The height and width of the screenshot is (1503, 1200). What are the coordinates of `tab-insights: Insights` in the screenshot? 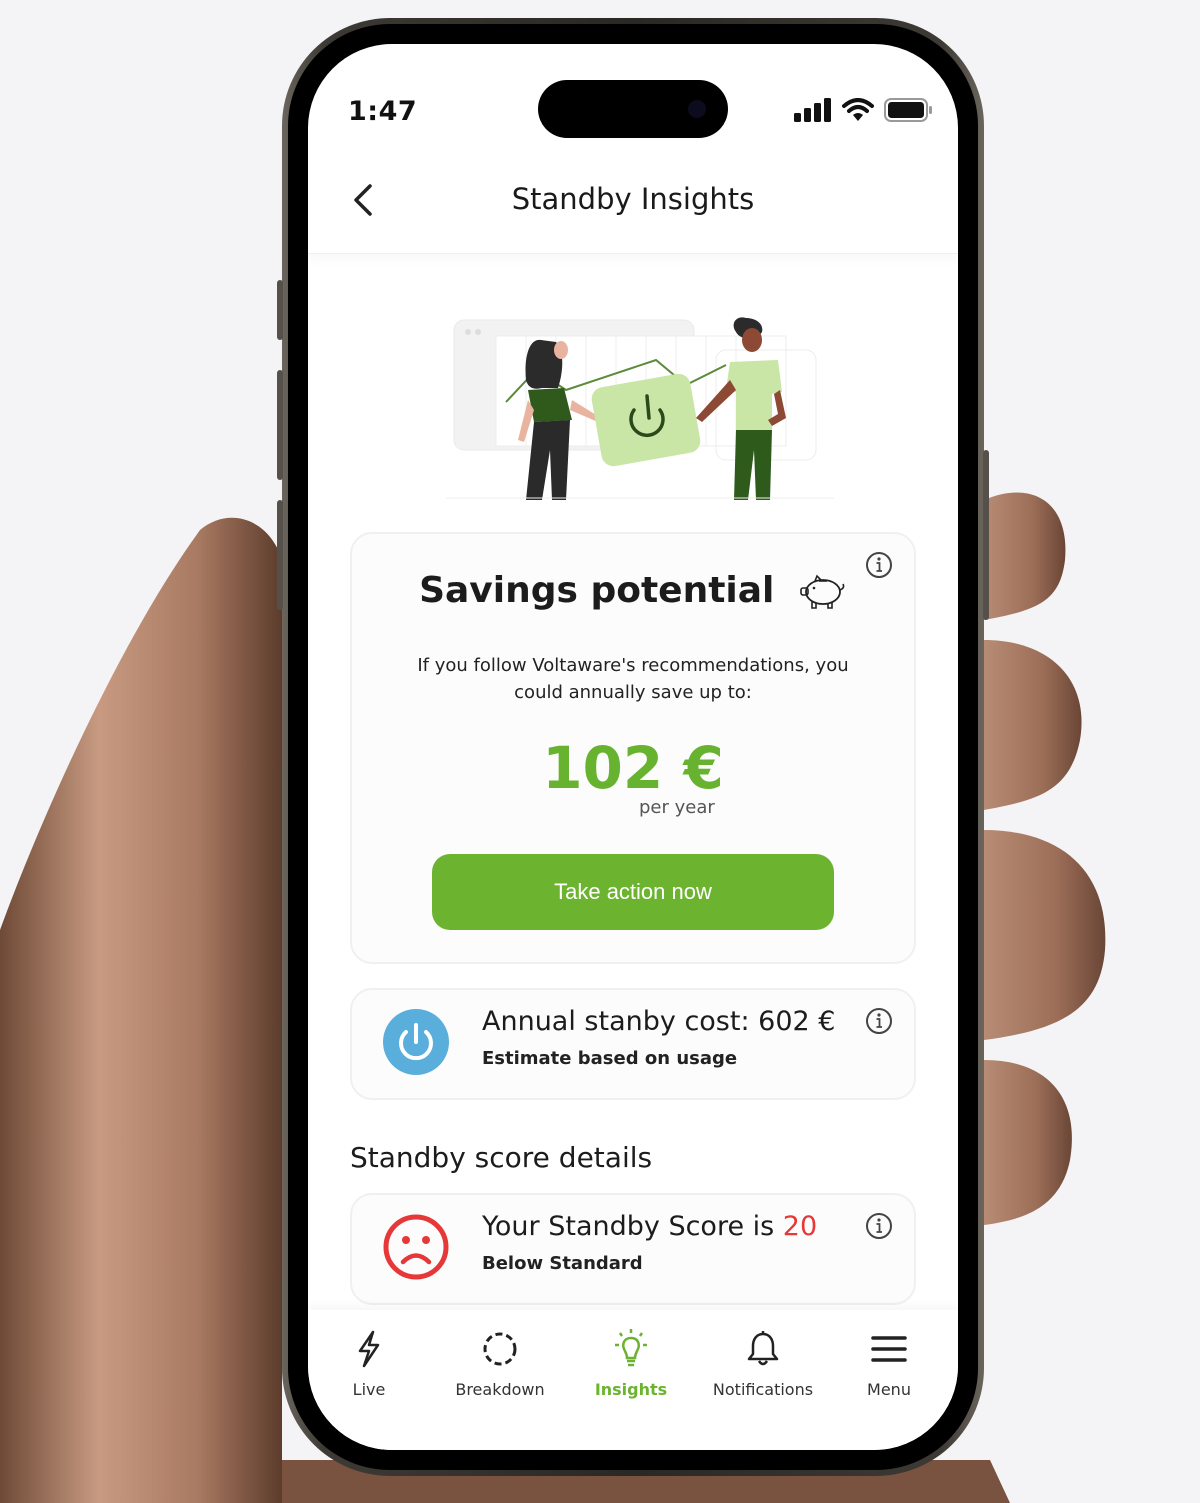 It's located at (631, 1363).